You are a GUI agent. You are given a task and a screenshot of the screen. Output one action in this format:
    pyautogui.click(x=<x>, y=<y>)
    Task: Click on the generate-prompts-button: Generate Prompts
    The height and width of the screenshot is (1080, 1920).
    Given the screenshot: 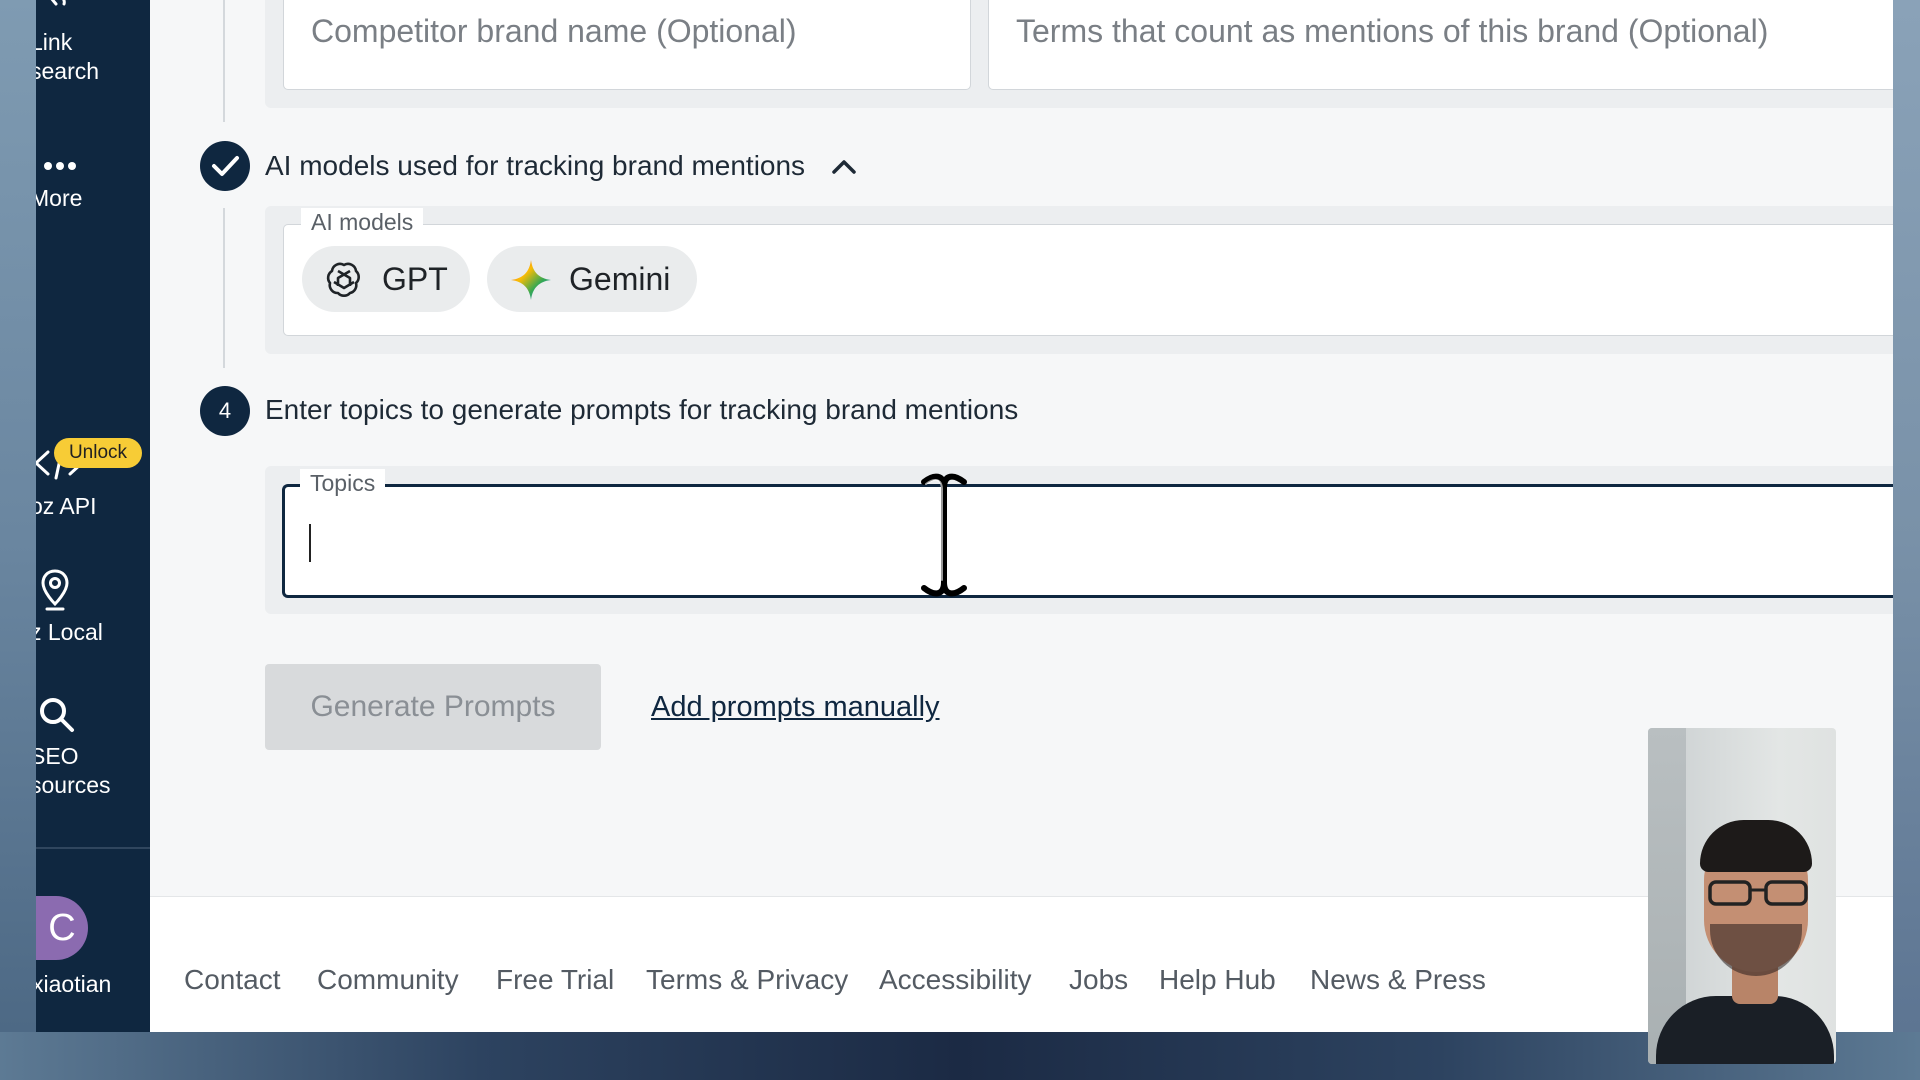 What is the action you would take?
    pyautogui.click(x=433, y=707)
    